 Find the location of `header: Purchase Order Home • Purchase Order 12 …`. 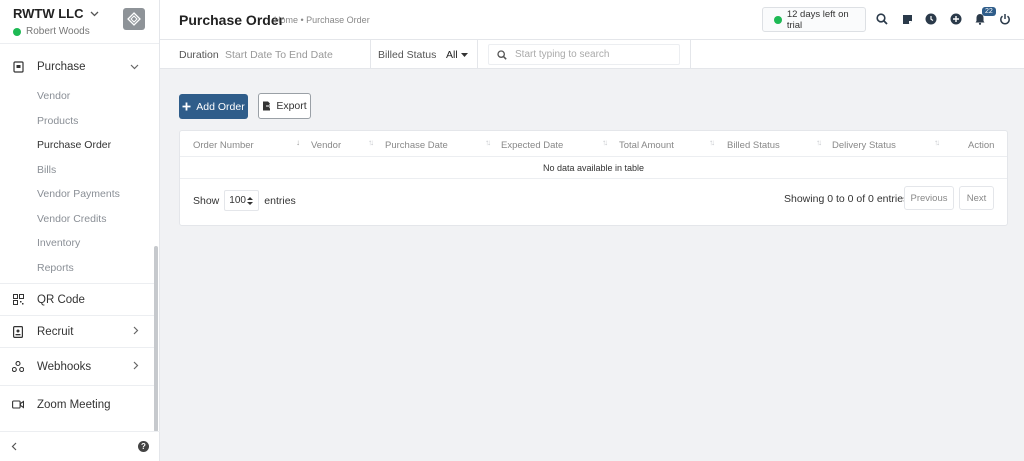

header: Purchase Order Home • Purchase Order 12 … is located at coordinates (592, 20).